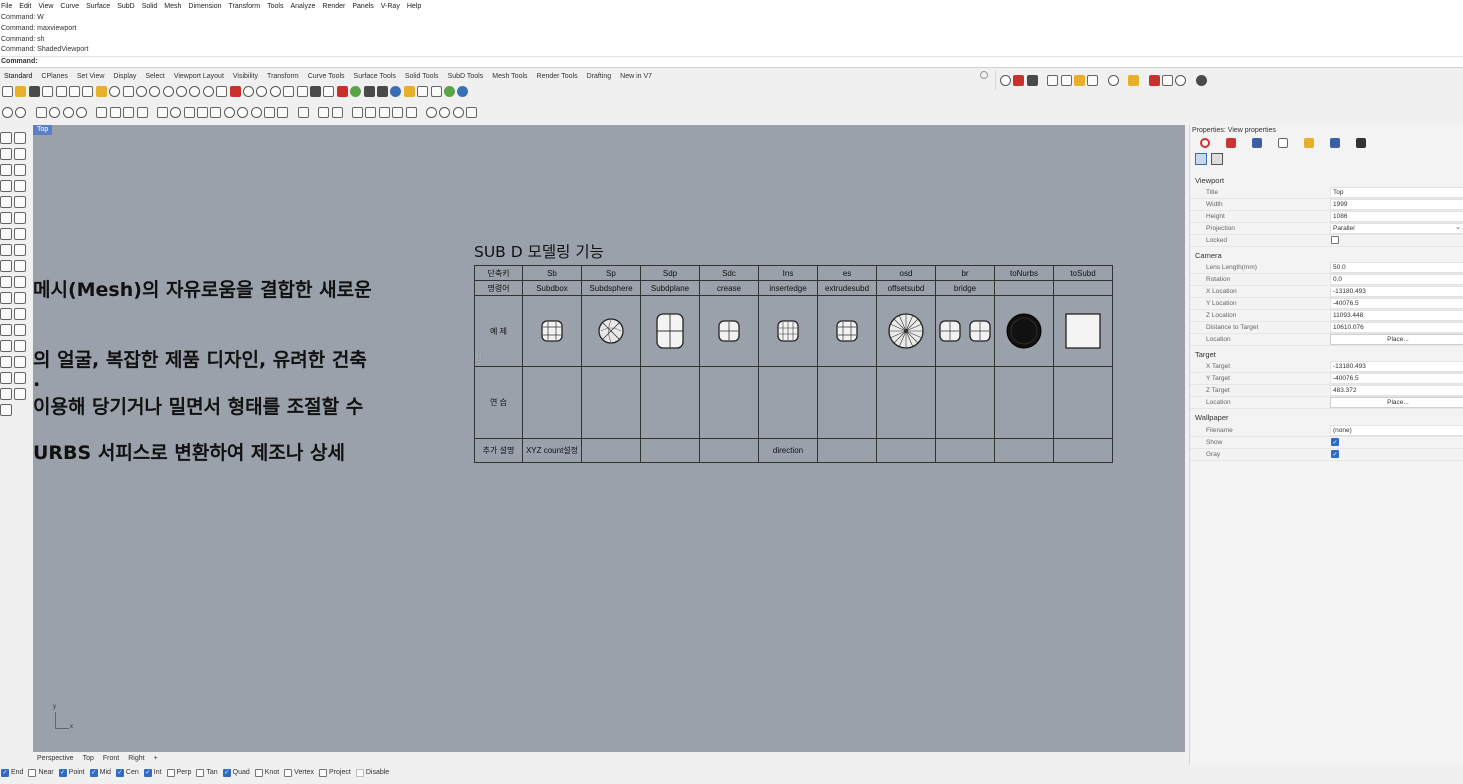 This screenshot has height=784, width=1463. What do you see at coordinates (1396, 430) in the screenshot?
I see `filename-field: (none)` at bounding box center [1396, 430].